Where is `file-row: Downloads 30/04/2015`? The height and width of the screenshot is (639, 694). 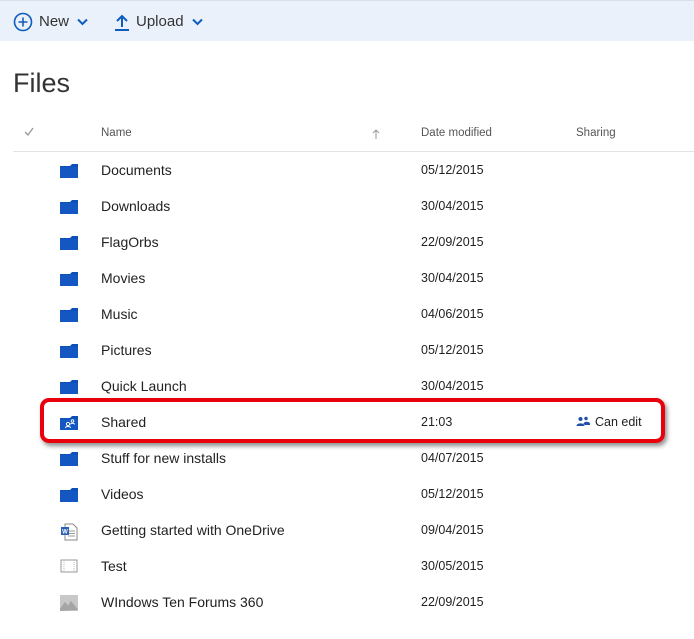 file-row: Downloads 30/04/2015 is located at coordinates (347, 207).